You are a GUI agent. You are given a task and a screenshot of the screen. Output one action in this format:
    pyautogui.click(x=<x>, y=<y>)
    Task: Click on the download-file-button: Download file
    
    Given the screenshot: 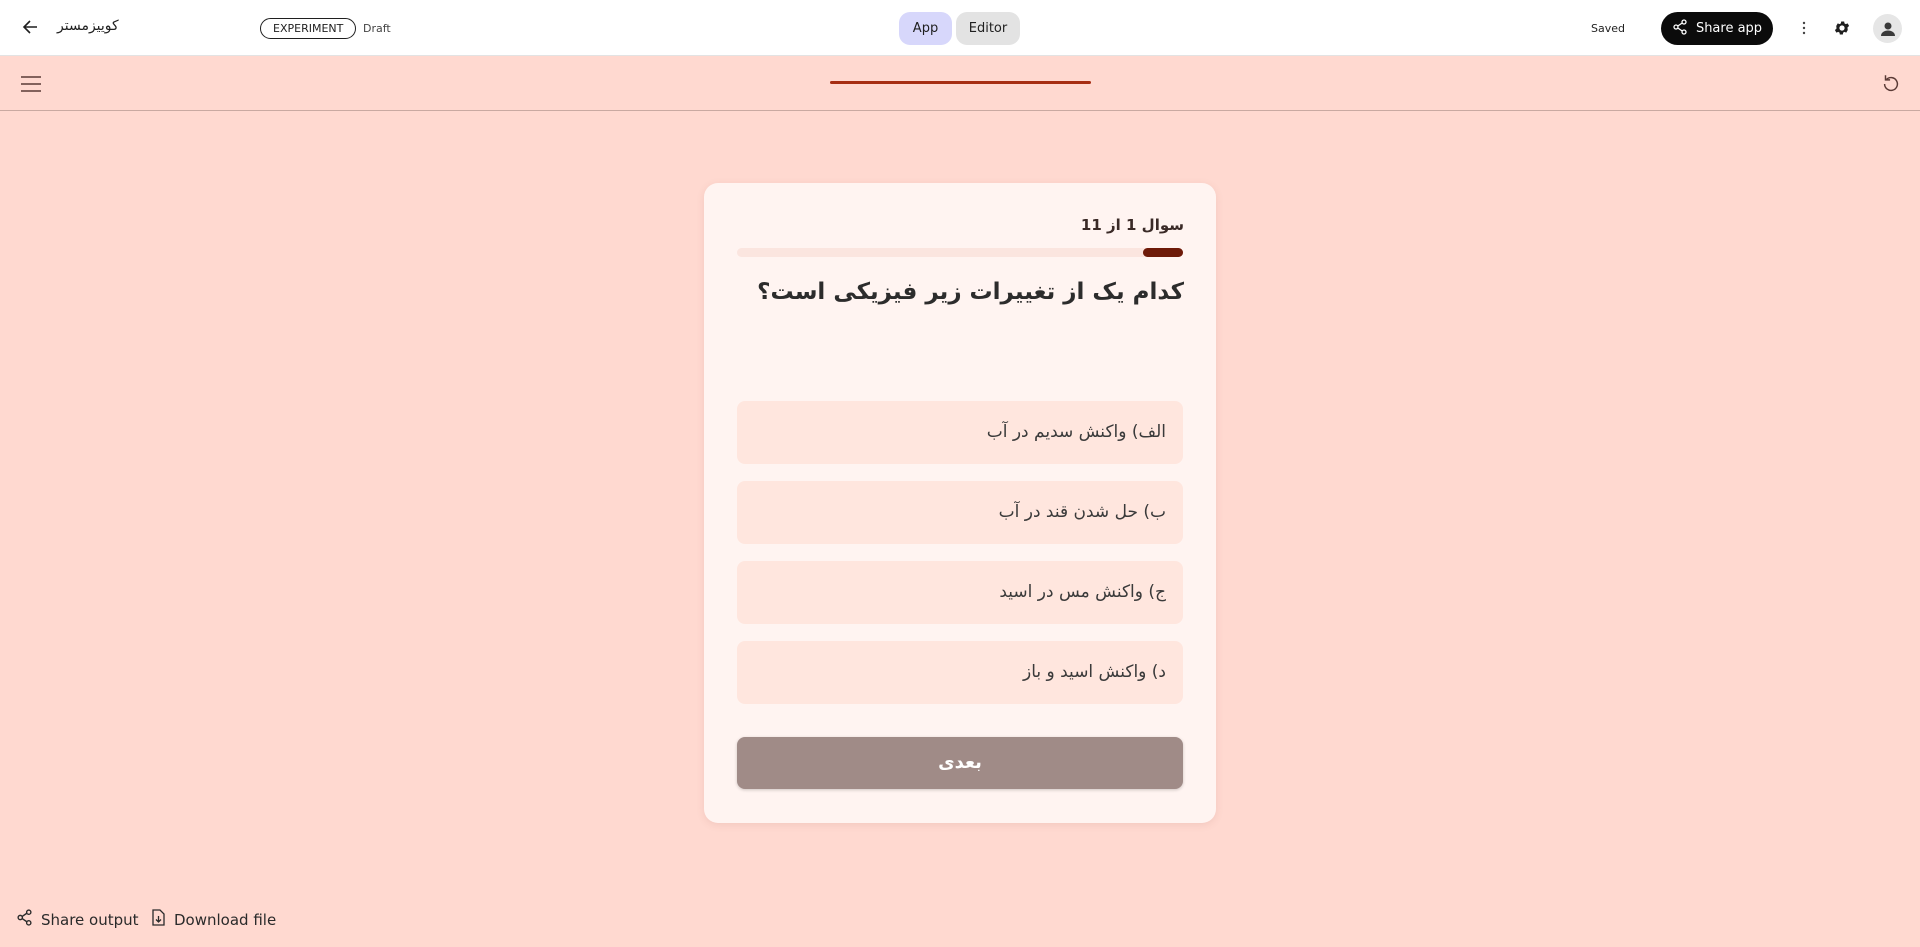 What is the action you would take?
    pyautogui.click(x=213, y=919)
    